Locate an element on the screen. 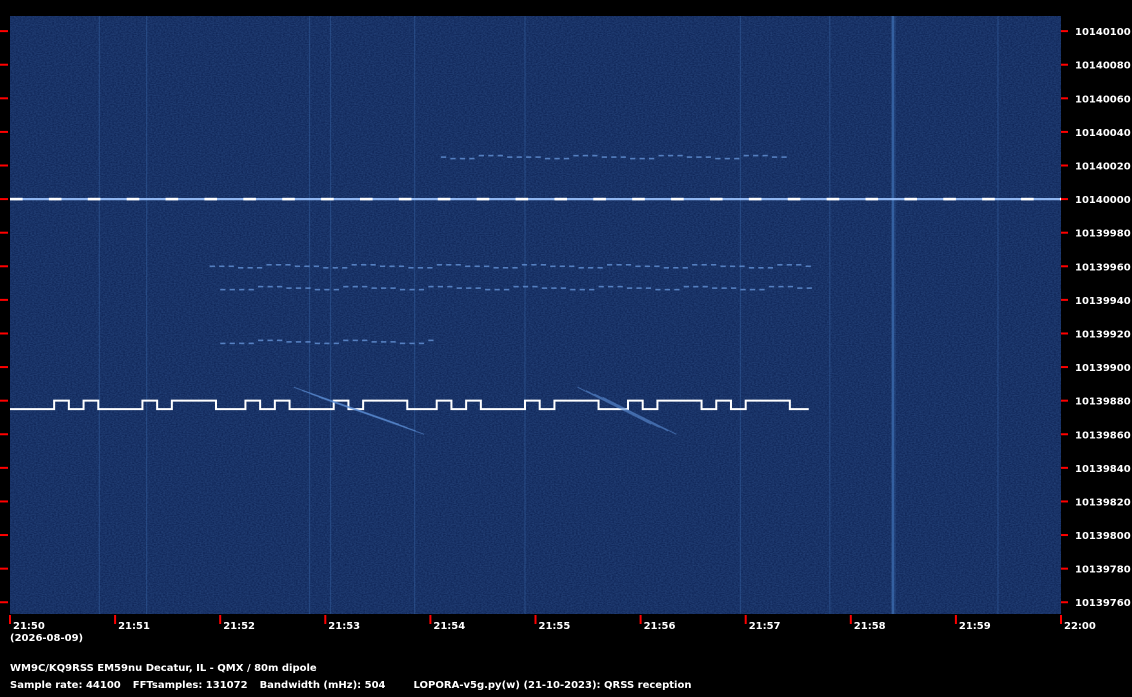  date-label: (2026-08-09) is located at coordinates (46, 638).